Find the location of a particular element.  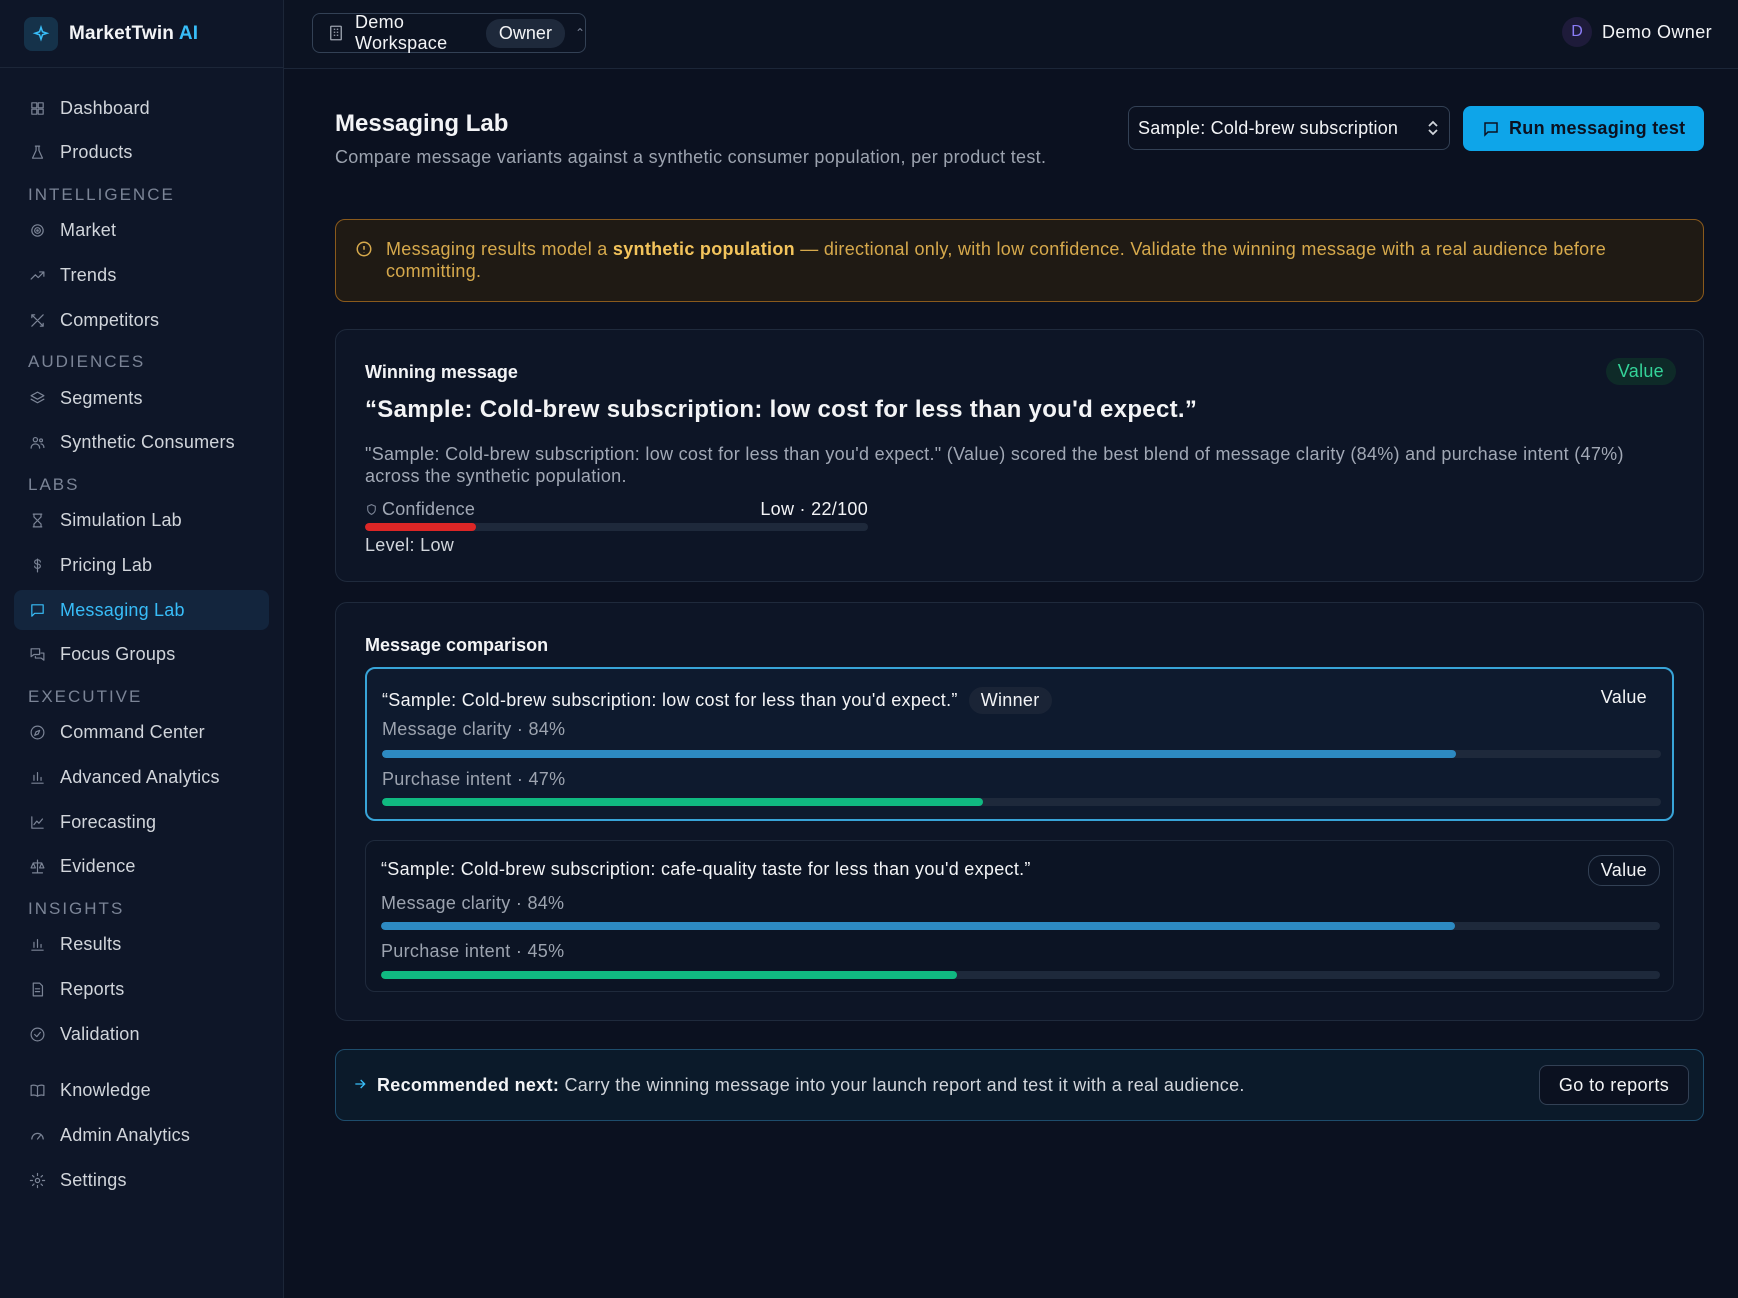

sidebar-item-label: Market is located at coordinates (88, 230).